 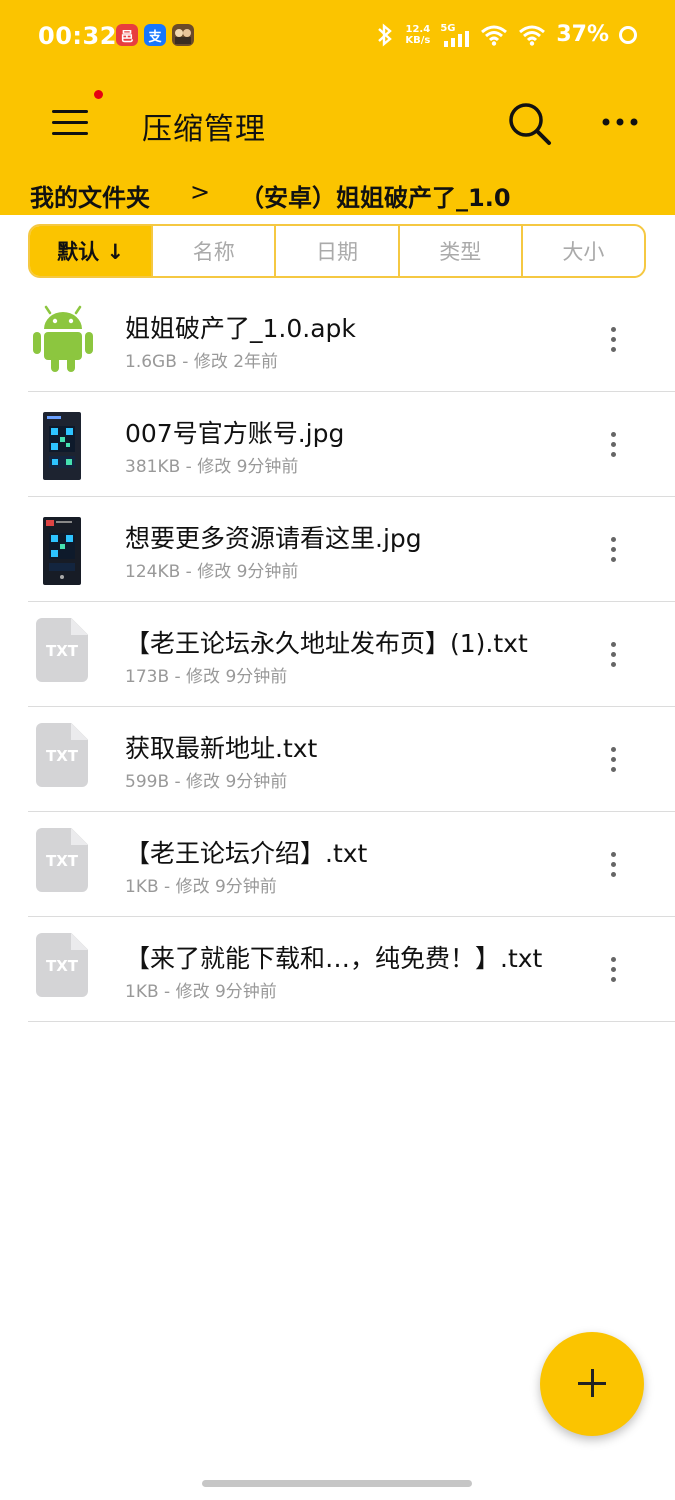 I want to click on bluetooth-icon, so click(x=385, y=34).